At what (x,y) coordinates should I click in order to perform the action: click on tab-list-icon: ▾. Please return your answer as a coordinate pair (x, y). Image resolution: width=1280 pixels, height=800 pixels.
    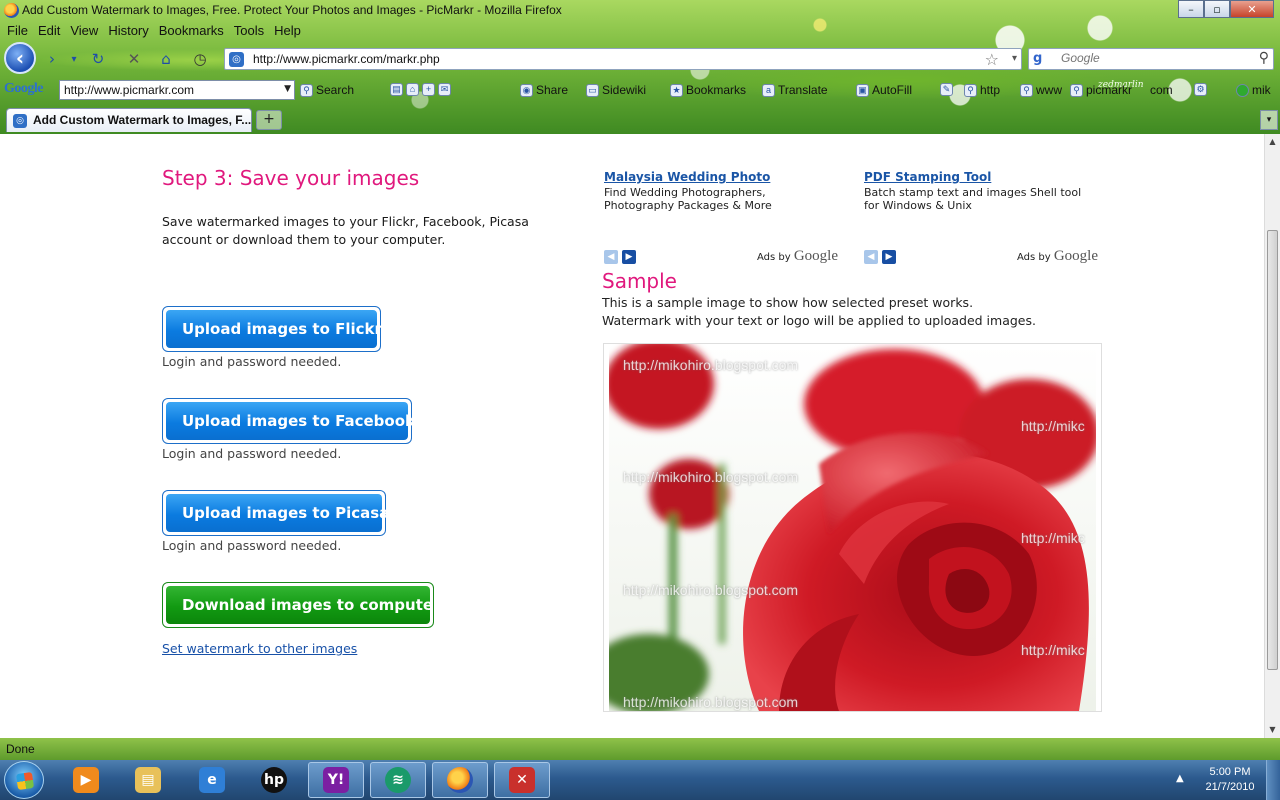
    Looking at the image, I should click on (1269, 120).